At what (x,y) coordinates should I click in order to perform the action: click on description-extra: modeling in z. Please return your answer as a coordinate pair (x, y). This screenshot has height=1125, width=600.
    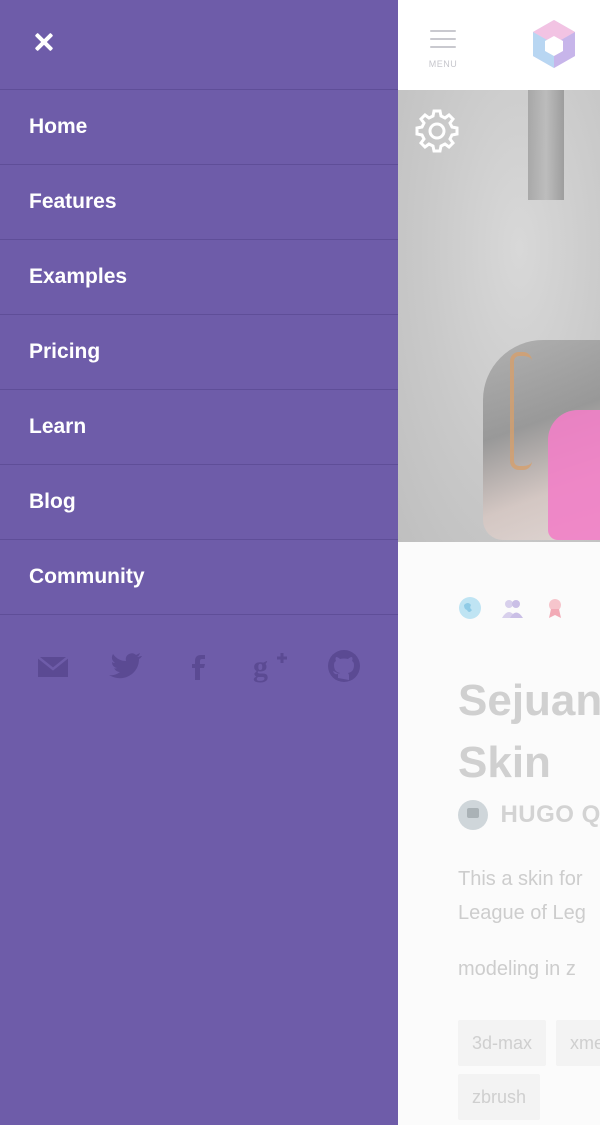
    Looking at the image, I should click on (517, 969).